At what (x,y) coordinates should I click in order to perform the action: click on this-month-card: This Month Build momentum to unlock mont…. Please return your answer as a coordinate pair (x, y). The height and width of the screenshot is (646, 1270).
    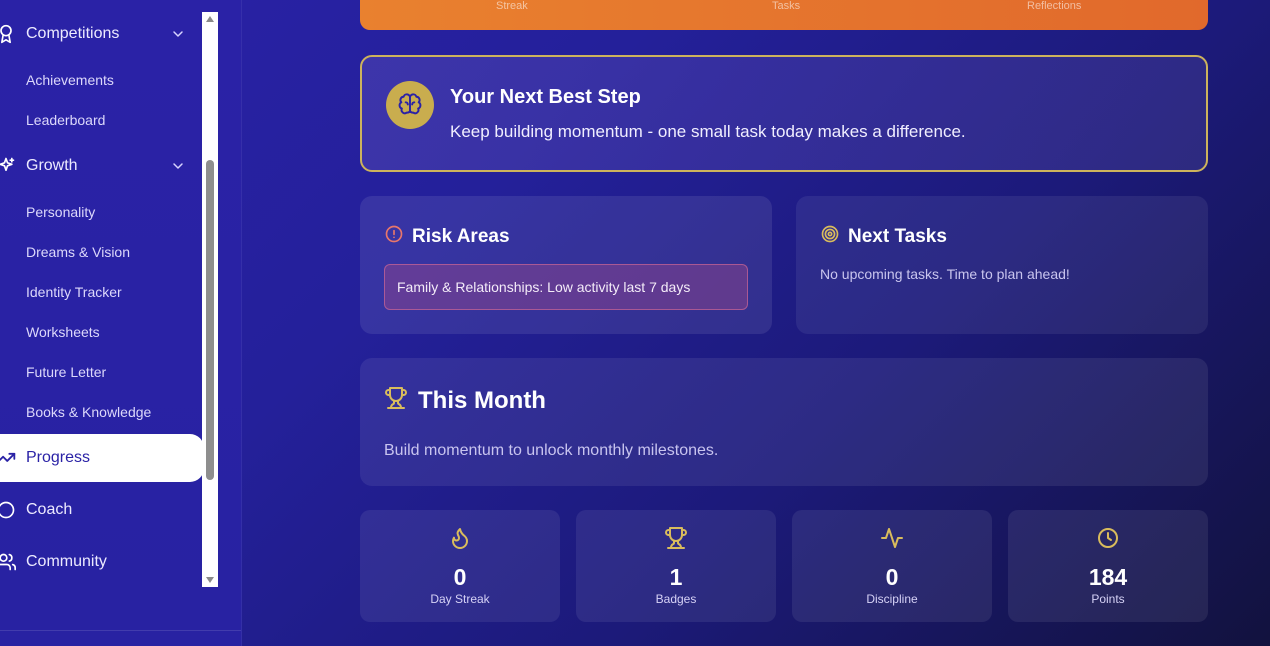
    Looking at the image, I should click on (784, 422).